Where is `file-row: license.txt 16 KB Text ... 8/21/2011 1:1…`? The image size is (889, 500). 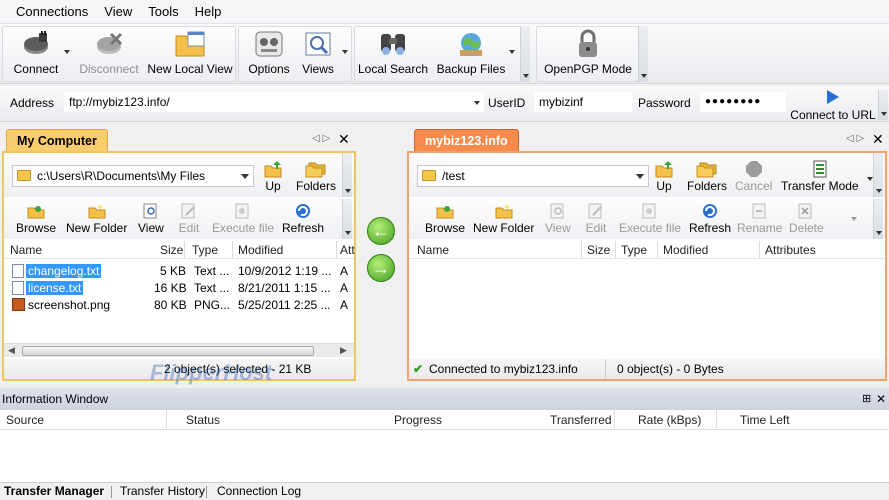
file-row: license.txt 16 KB Text ... 8/21/2011 1:1… is located at coordinates (179, 289).